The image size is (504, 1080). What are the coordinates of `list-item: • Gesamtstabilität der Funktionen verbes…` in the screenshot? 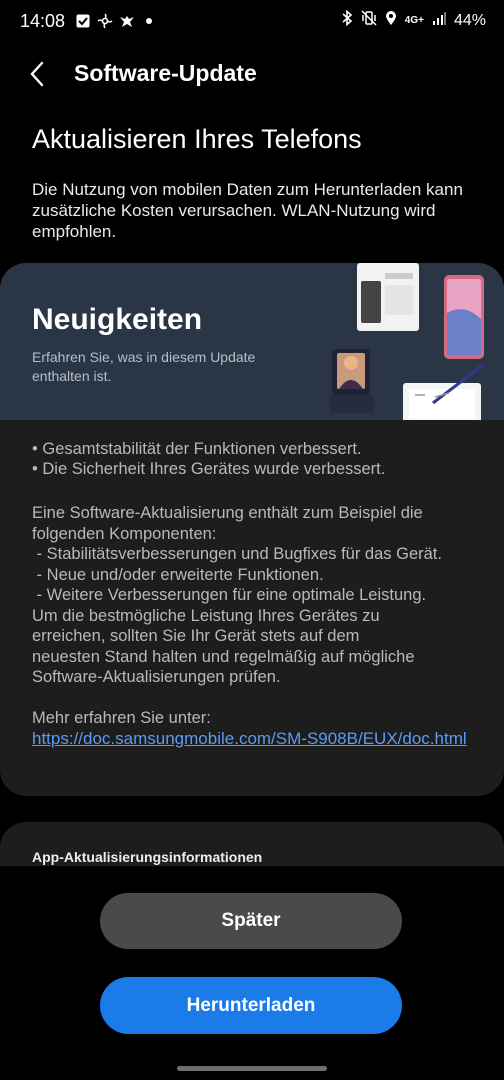 It's located at (197, 449).